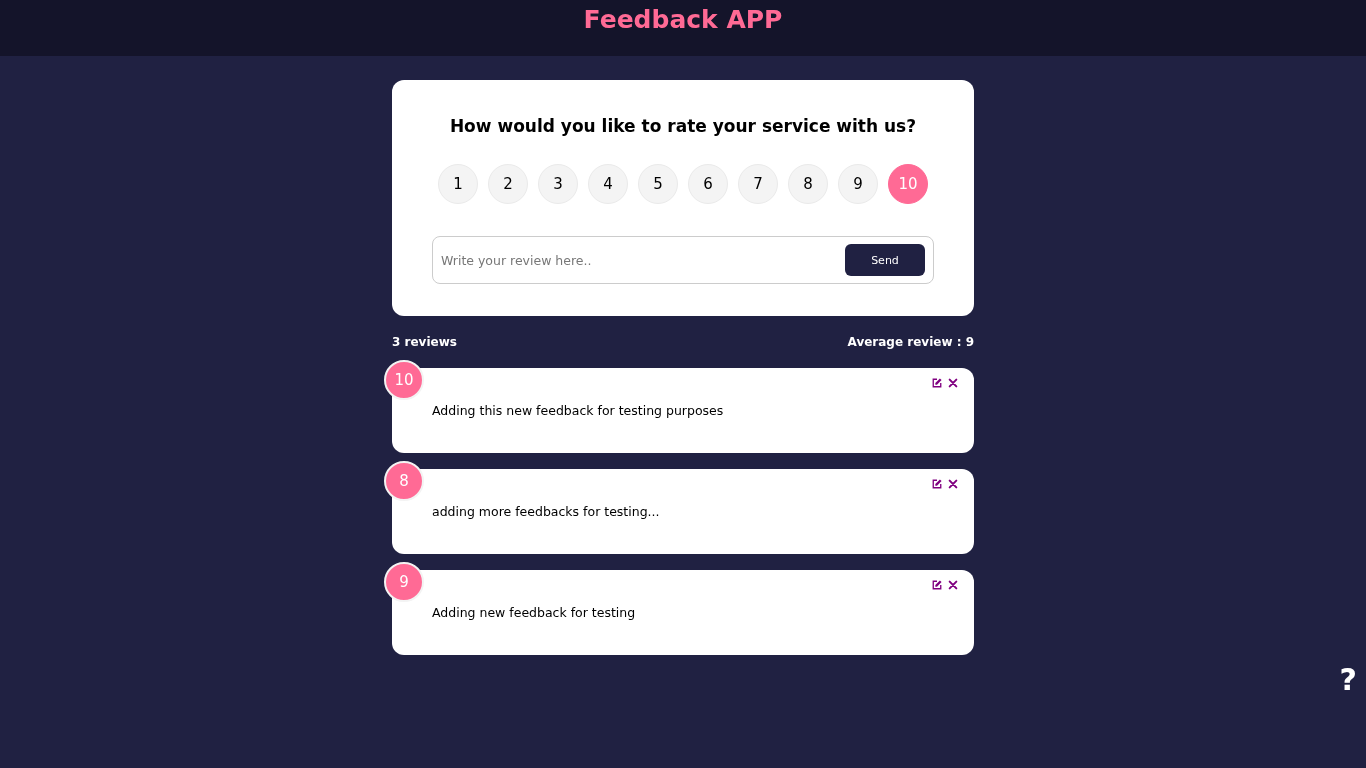 The height and width of the screenshot is (768, 1366). What do you see at coordinates (683, 260) in the screenshot?
I see `review-input-field: Write your review here.. Send` at bounding box center [683, 260].